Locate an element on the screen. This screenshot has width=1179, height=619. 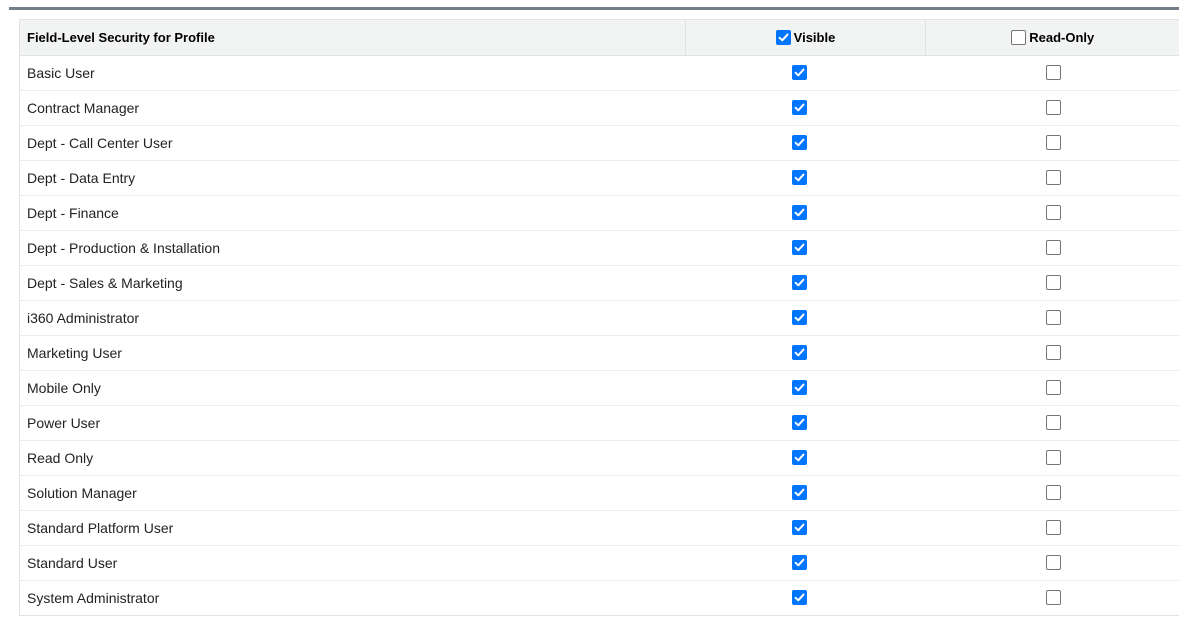
profile-name-cell: i360 Administrator is located at coordinates (352, 318).